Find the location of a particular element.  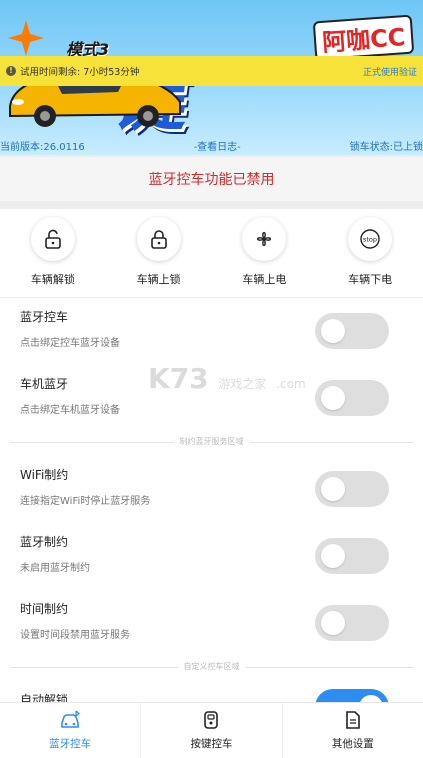

watermark-main: K73 is located at coordinates (178, 378).